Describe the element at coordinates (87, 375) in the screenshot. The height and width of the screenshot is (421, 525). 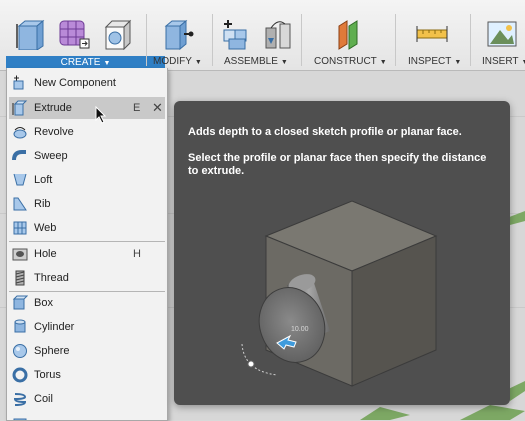
I see `menu-item-torus: Torus` at that location.